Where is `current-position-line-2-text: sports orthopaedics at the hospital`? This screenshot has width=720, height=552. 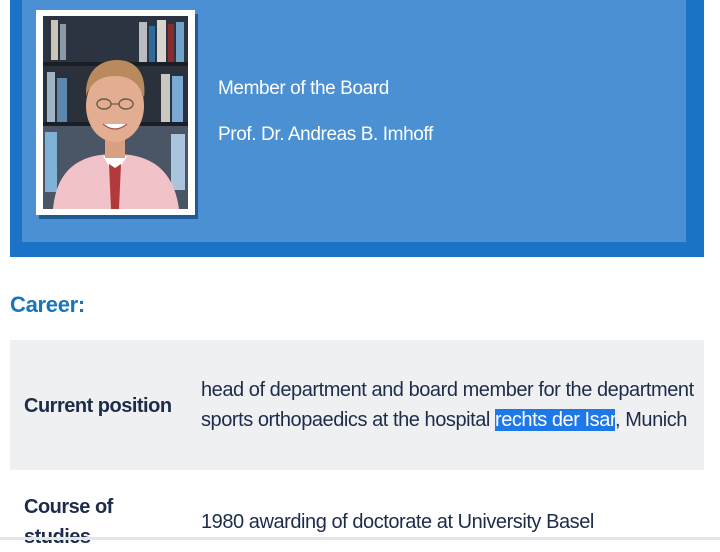
current-position-line-2-text: sports orthopaedics at the hospital is located at coordinates (348, 420).